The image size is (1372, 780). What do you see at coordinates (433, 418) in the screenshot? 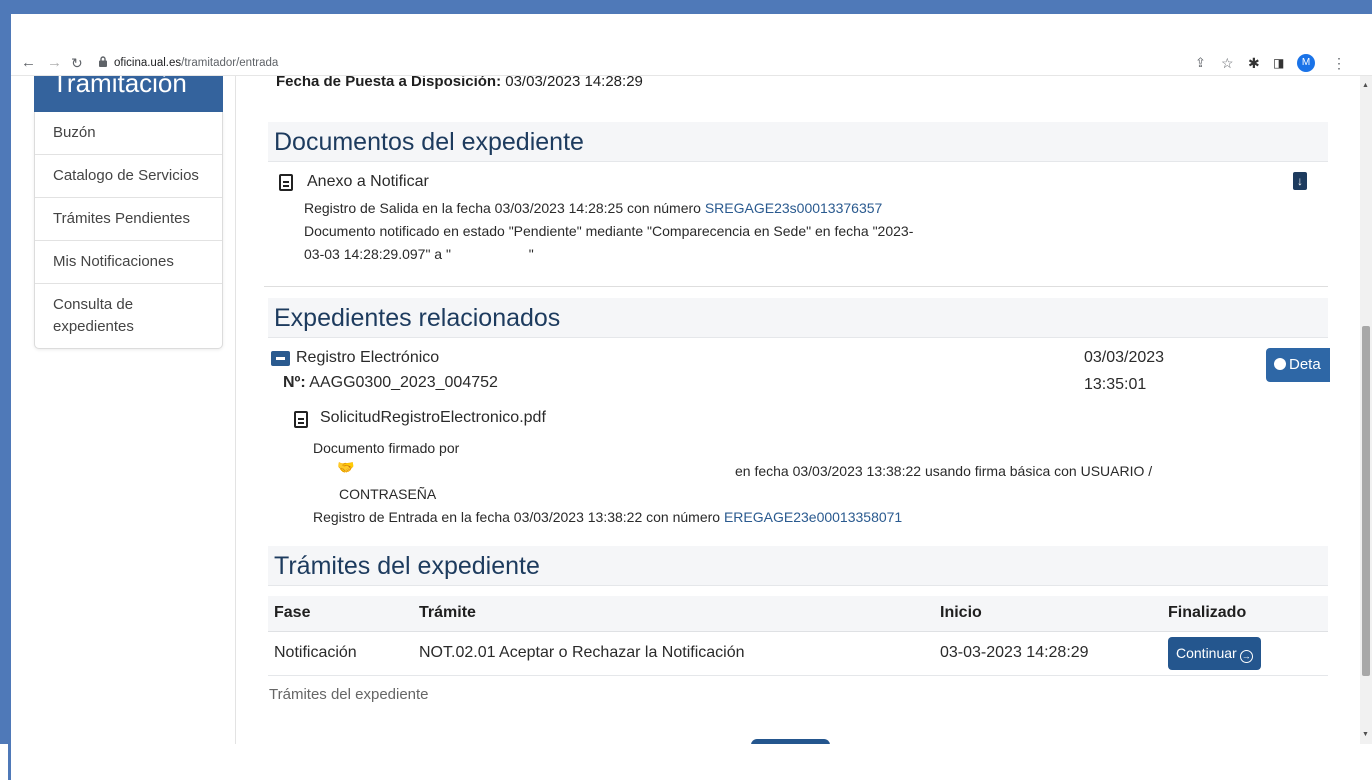
I see `pdf-link: SolicitudRegistroElectronico.pdf` at bounding box center [433, 418].